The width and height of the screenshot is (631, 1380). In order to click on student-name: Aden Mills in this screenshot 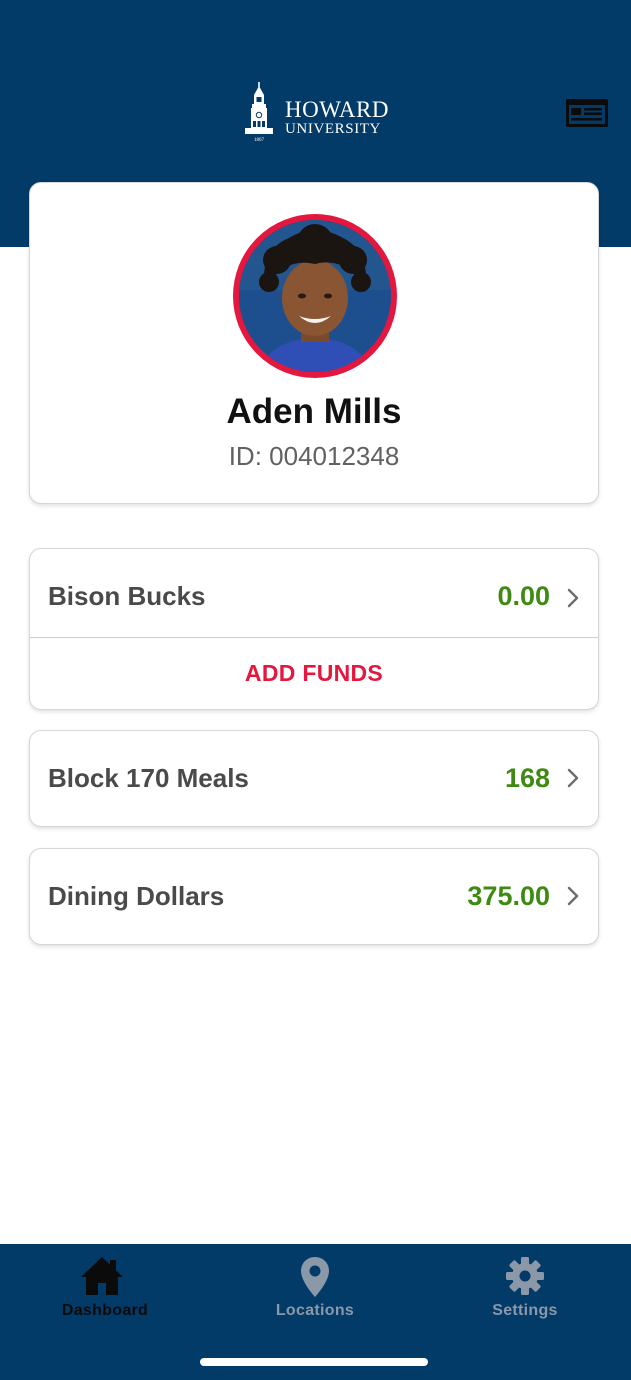, I will do `click(314, 411)`.